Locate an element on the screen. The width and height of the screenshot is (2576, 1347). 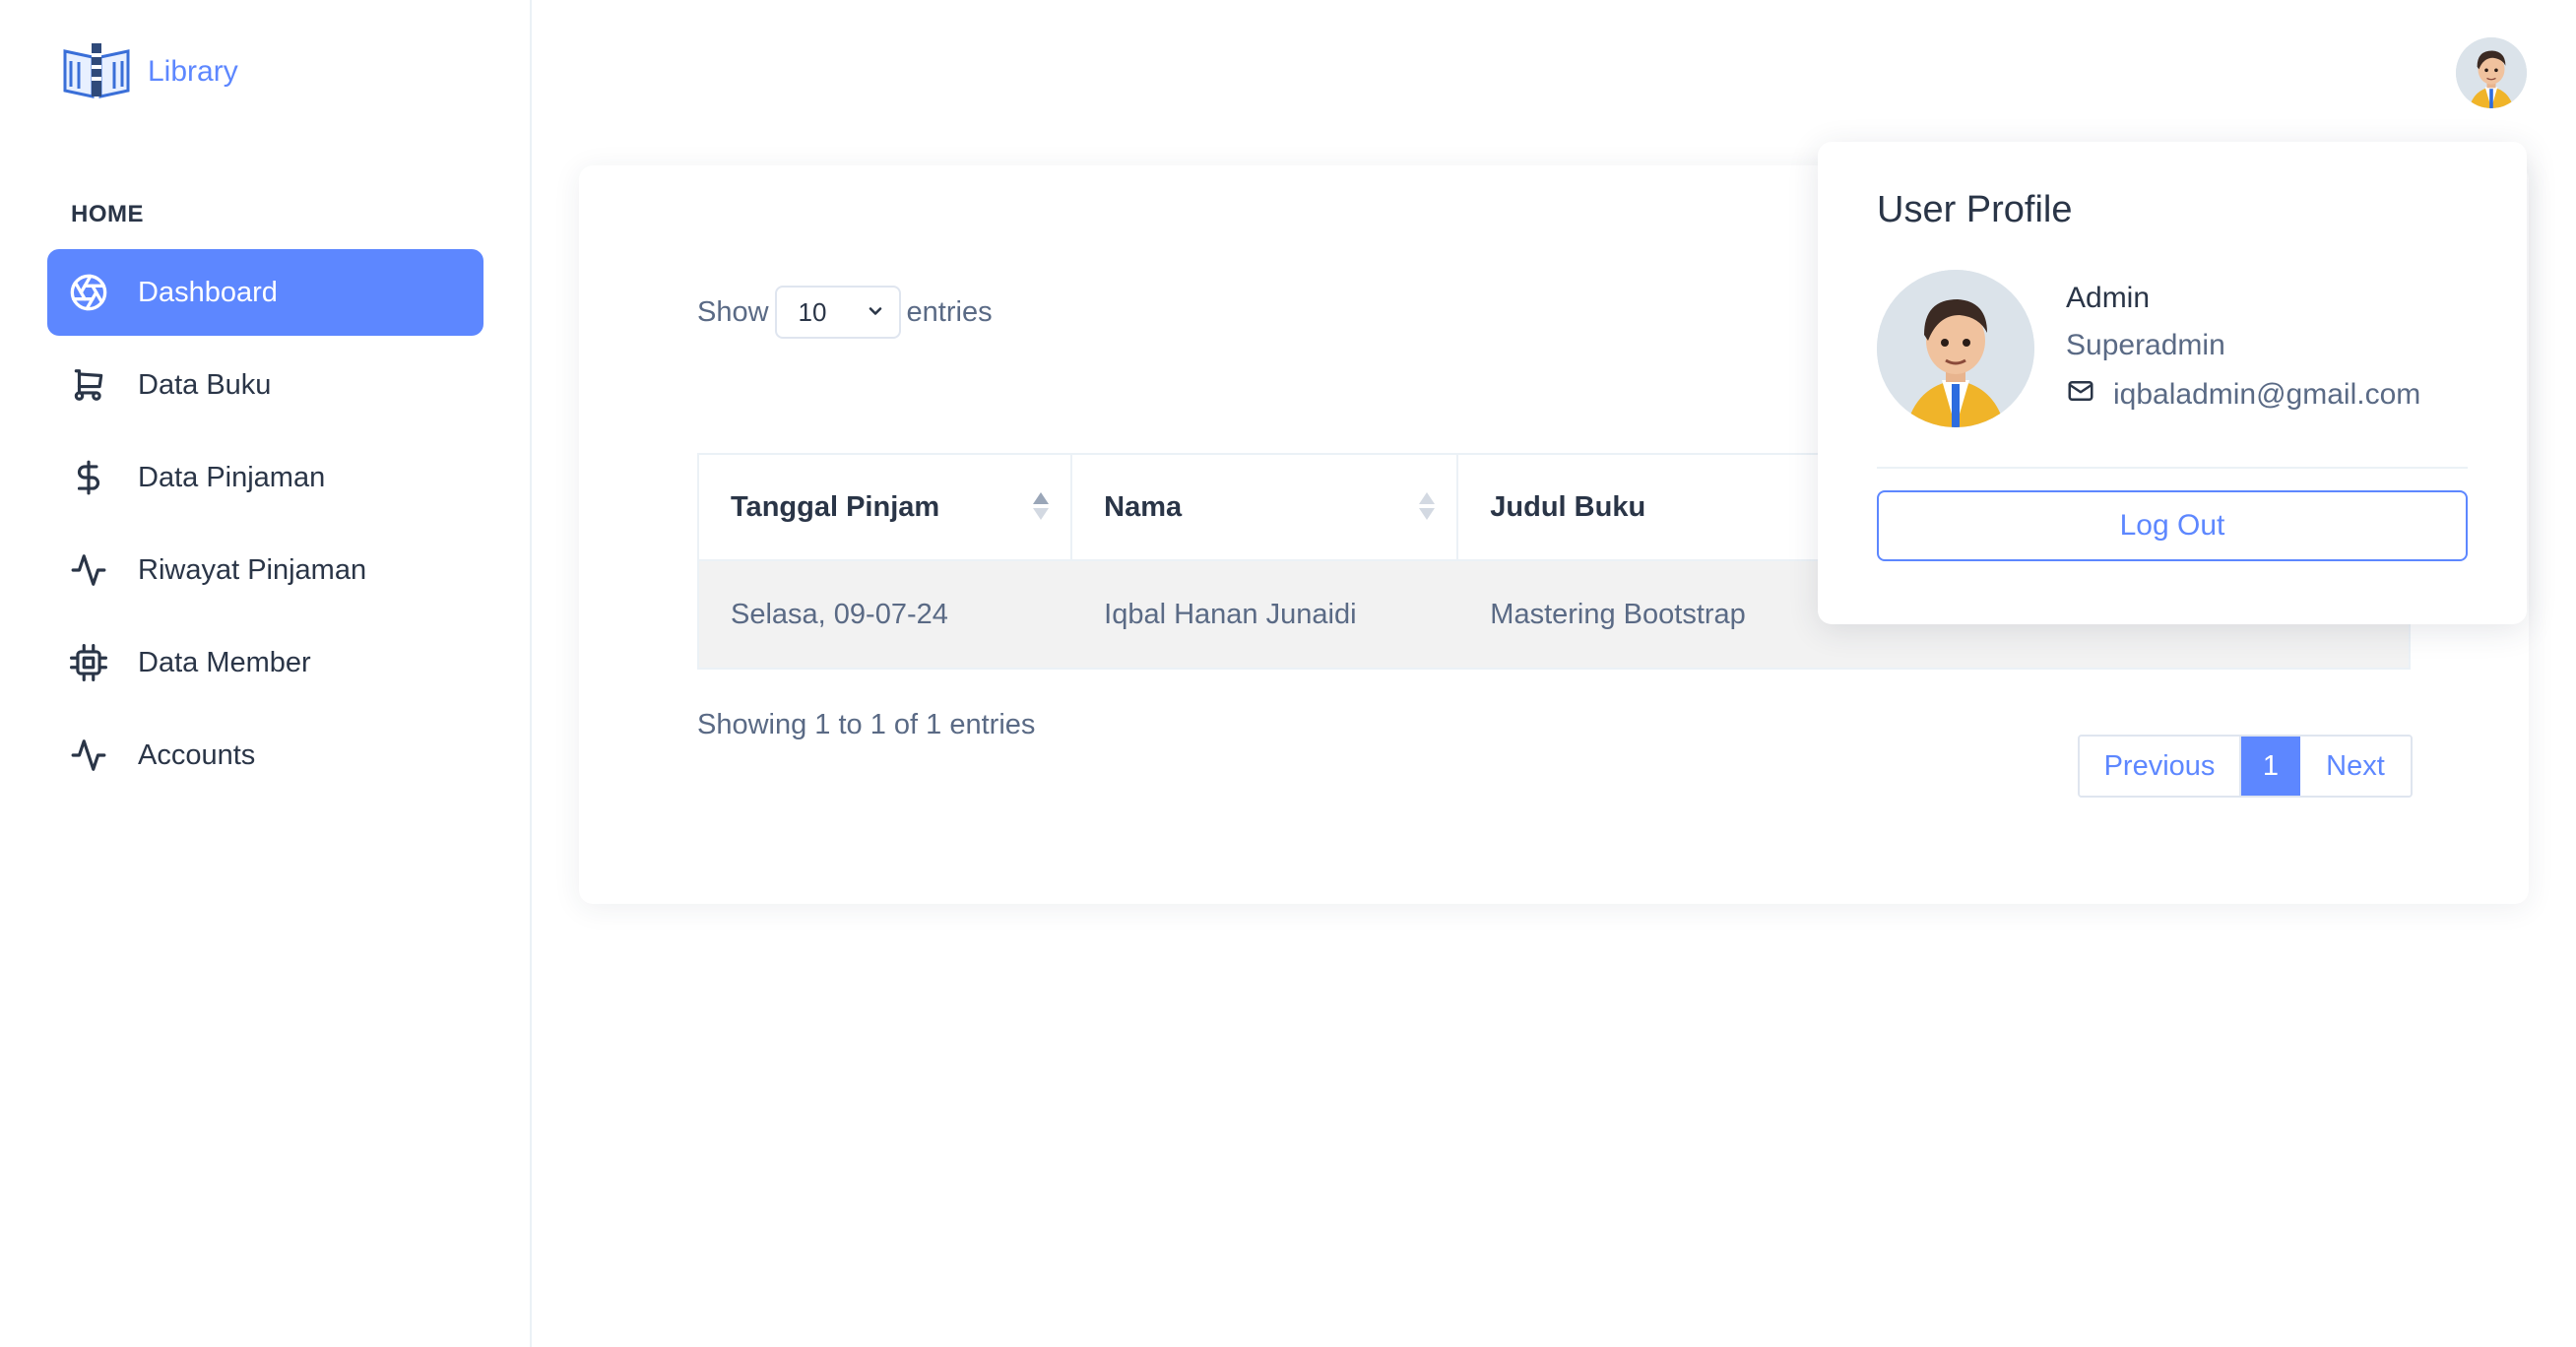
chevron-down-icon is located at coordinates (875, 312).